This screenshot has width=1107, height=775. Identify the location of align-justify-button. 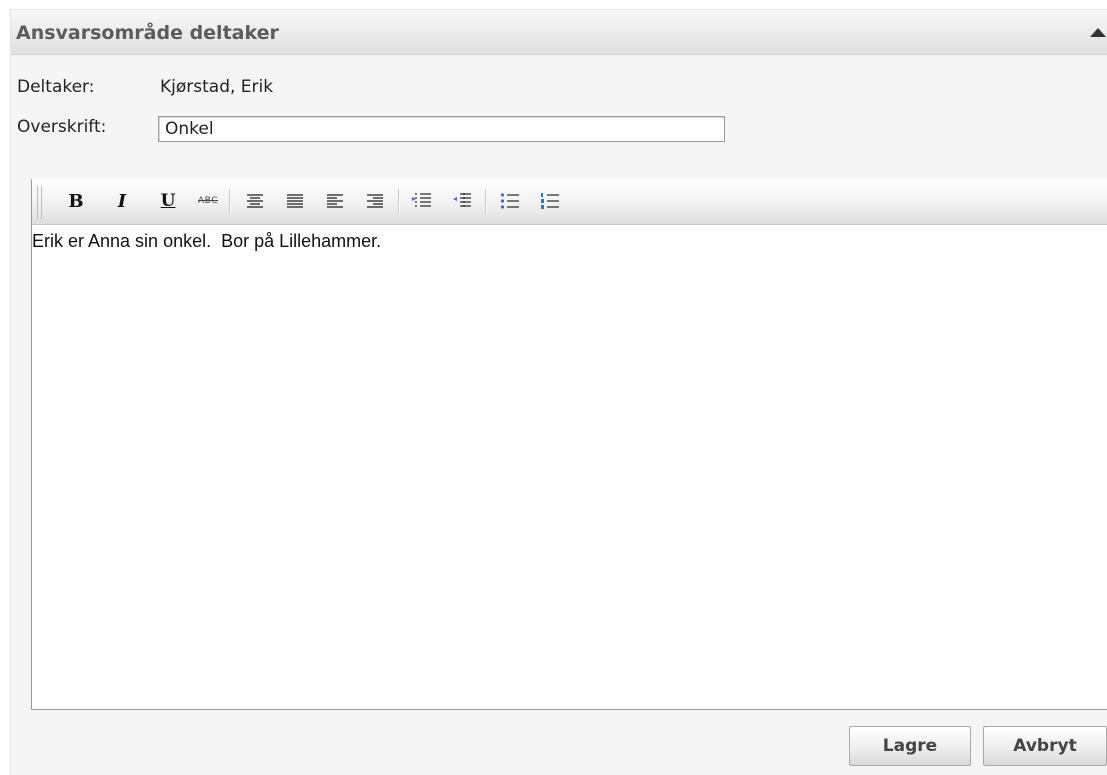
(295, 201).